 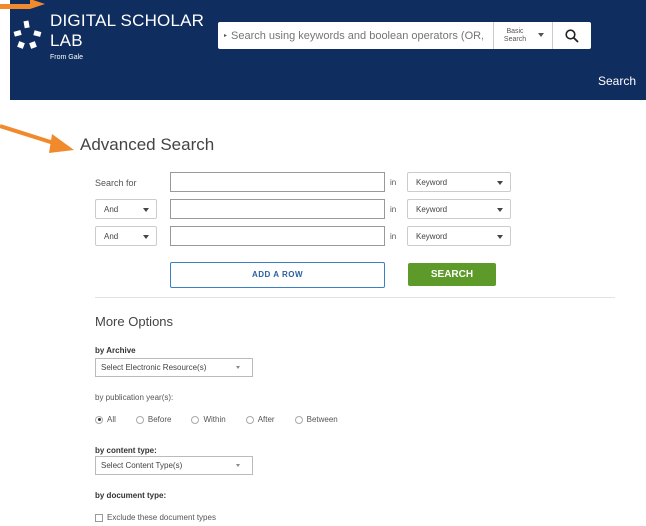 I want to click on operator-select-3-value: And, so click(x=111, y=236).